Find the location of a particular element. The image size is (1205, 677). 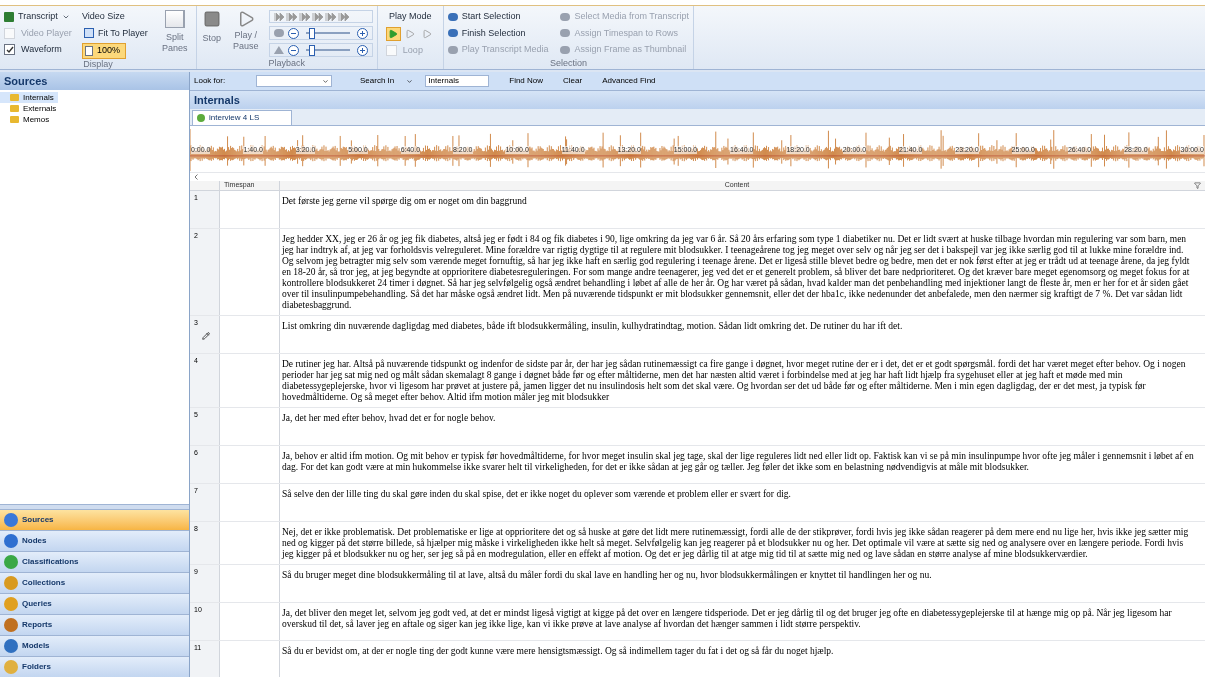

page-icon is located at coordinates (89, 50).